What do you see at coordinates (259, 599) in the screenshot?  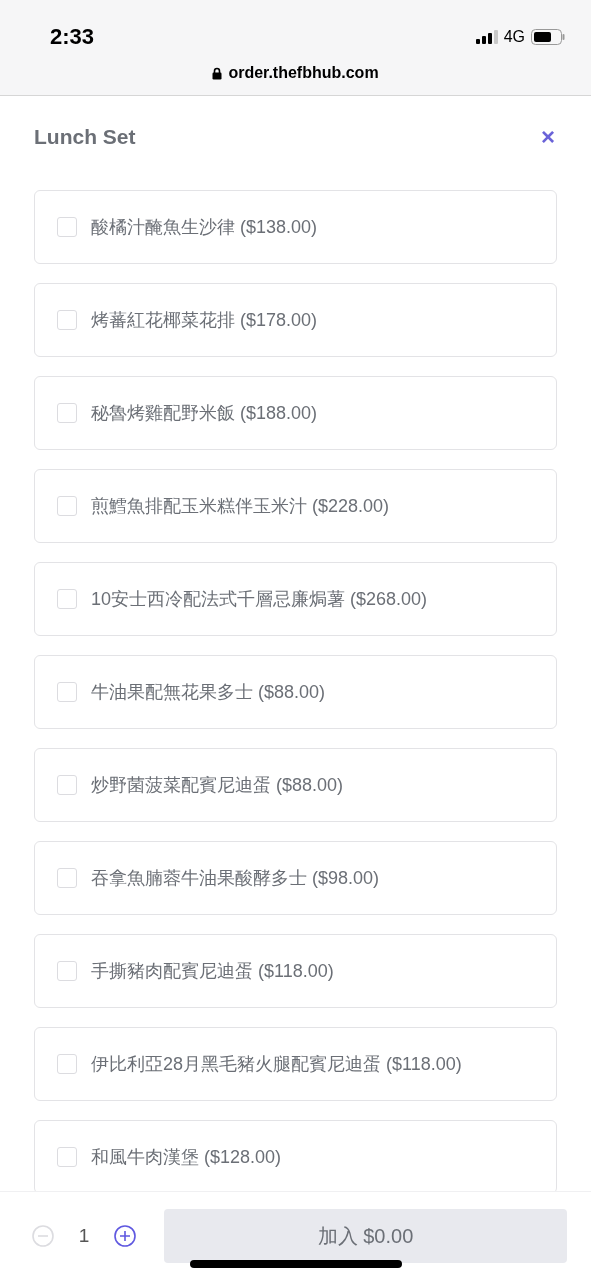 I see `option-label: 10安士西冷配法式千層忌廉焗薯 ($268.00)` at bounding box center [259, 599].